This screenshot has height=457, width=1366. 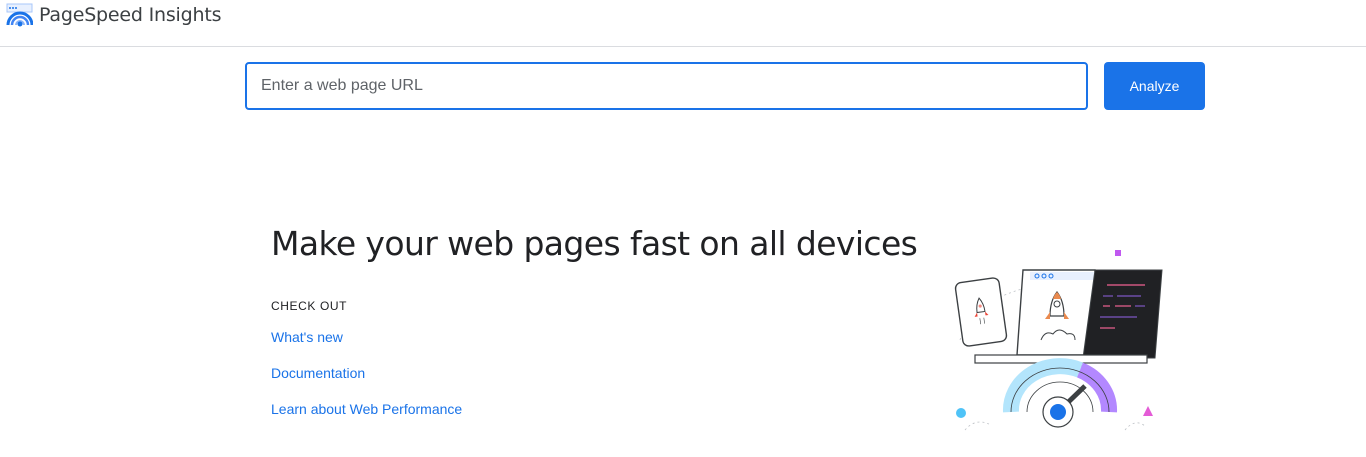 What do you see at coordinates (666, 86) in the screenshot?
I see `url-input` at bounding box center [666, 86].